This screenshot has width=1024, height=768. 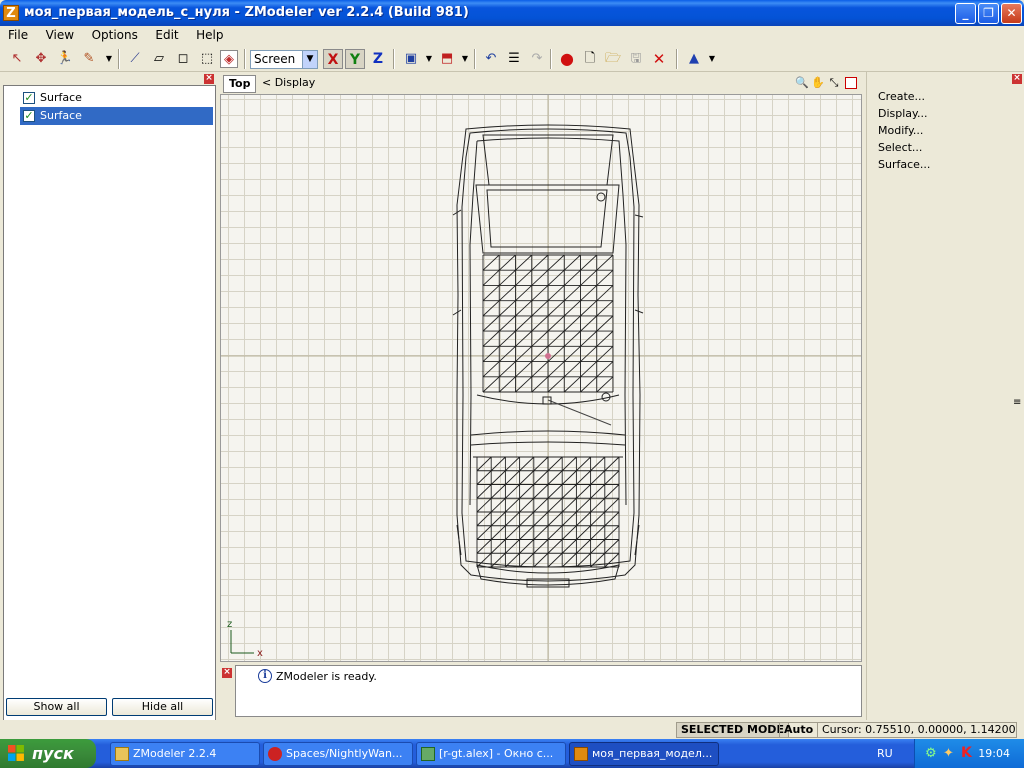 I want to click on minimize-button: _, so click(x=965, y=13).